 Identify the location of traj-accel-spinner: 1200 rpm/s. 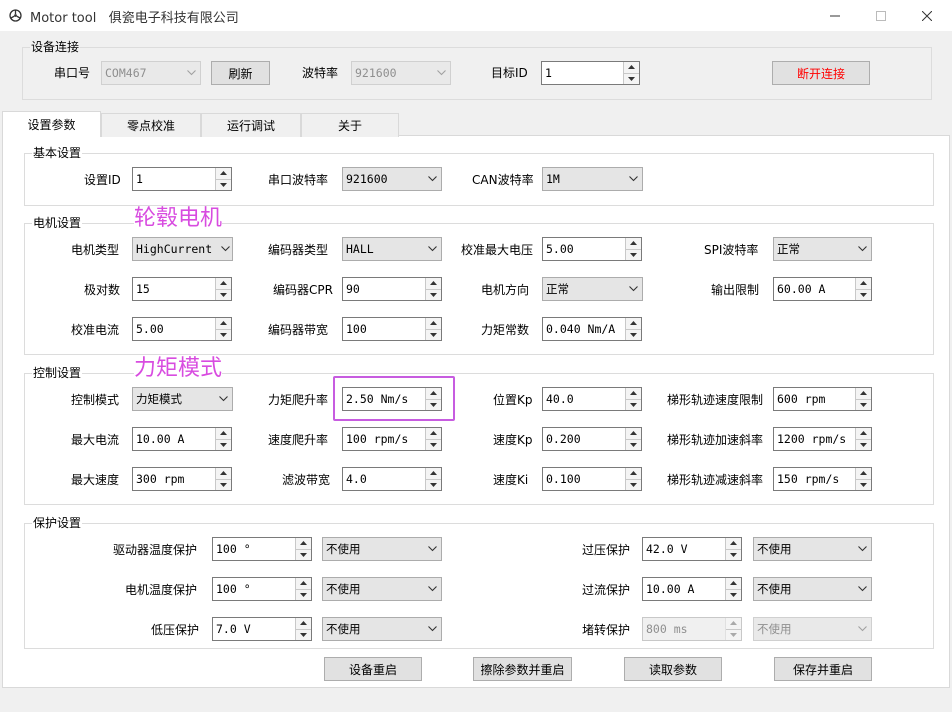
(822, 439).